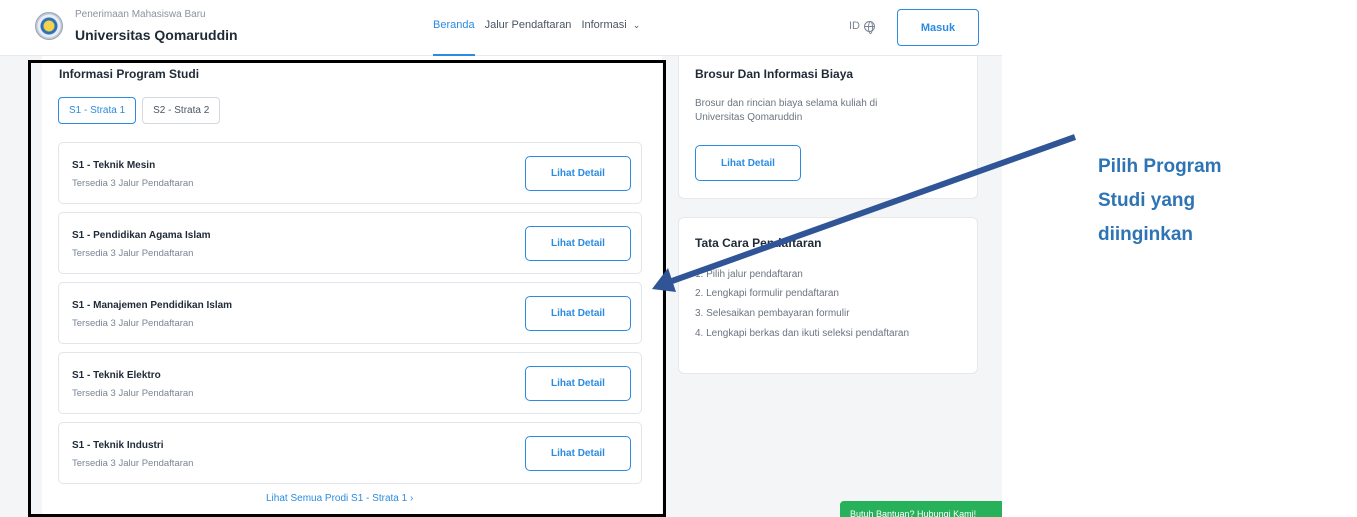 This screenshot has height=517, width=1357. Describe the element at coordinates (873, 209) in the screenshot. I see `arrow-shaft` at that location.